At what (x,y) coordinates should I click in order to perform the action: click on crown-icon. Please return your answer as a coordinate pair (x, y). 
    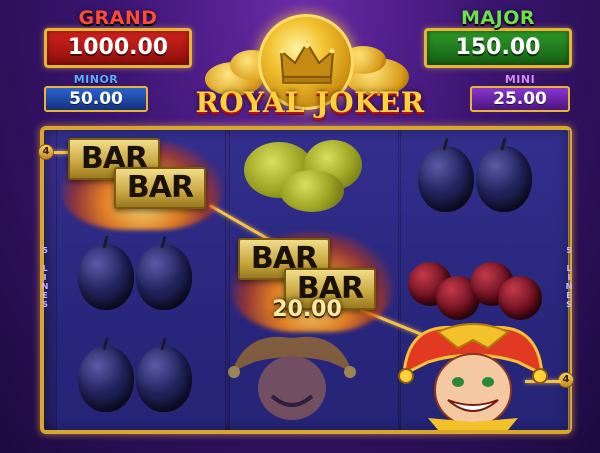
    Looking at the image, I should click on (307, 62).